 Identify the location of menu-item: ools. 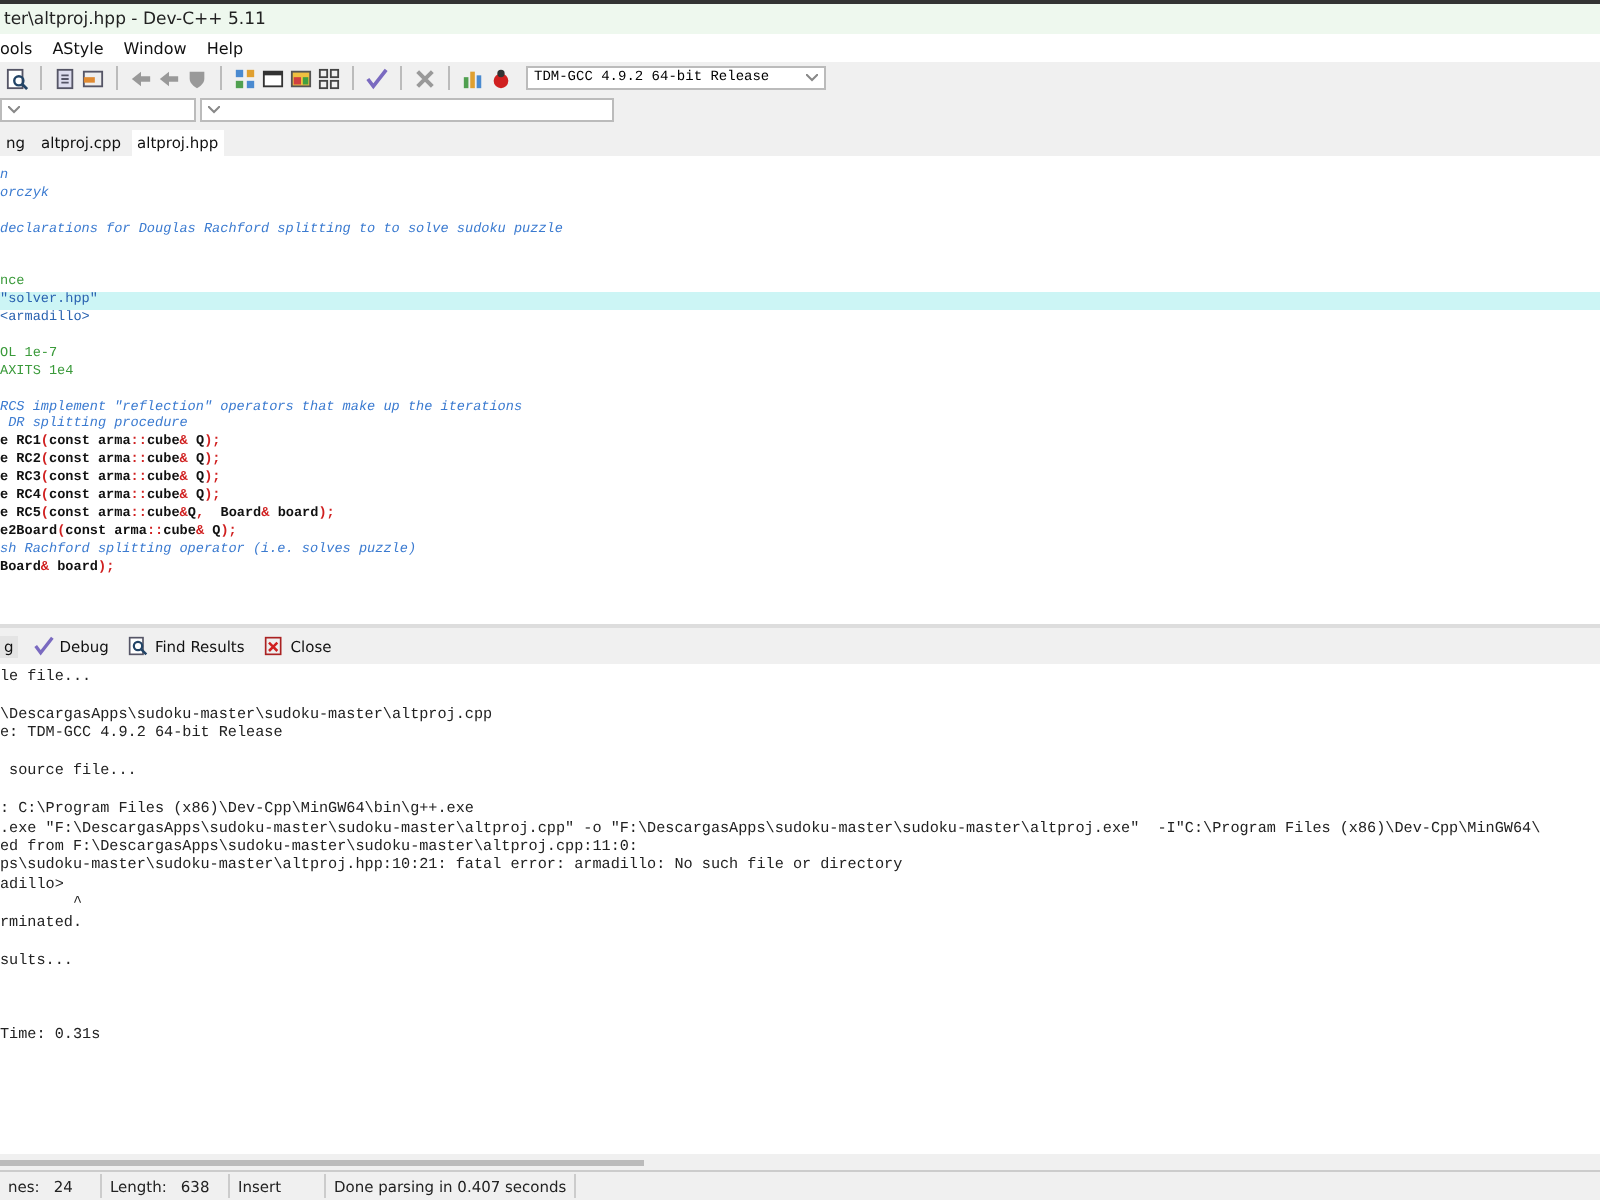
(16, 48).